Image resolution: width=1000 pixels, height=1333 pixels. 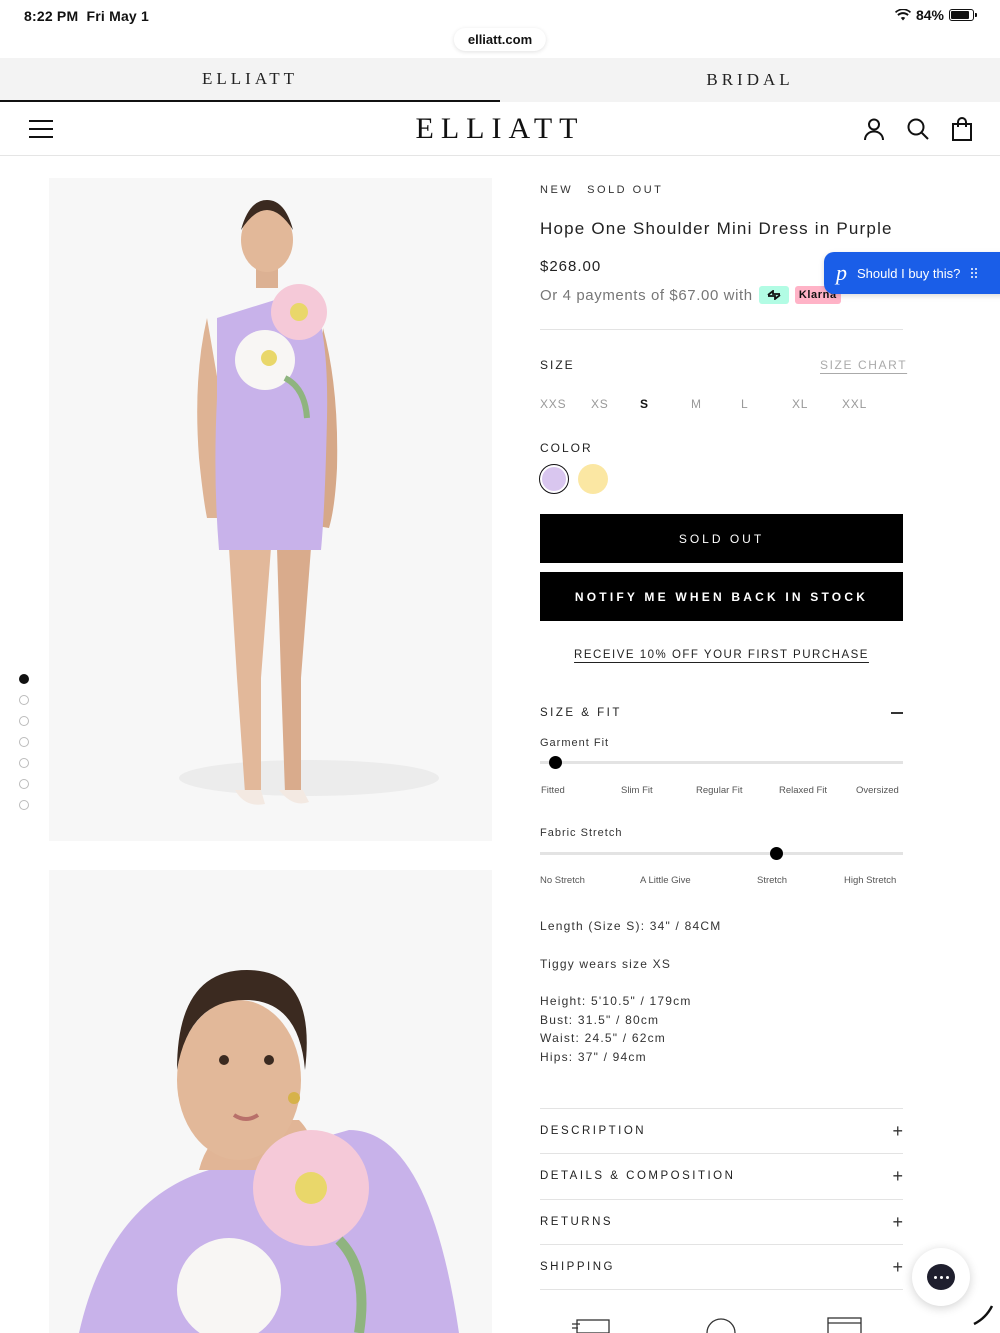 I want to click on status-time: 8:22 PM Fri May 1, so click(x=86, y=16).